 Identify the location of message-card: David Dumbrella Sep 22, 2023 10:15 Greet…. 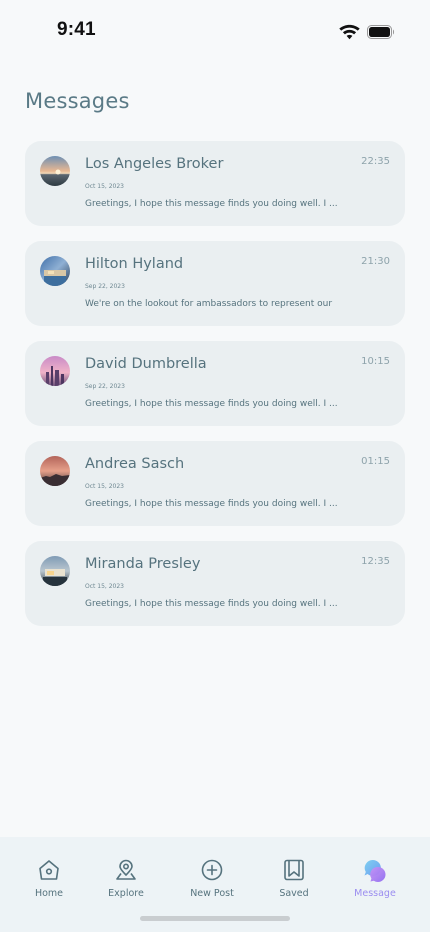
(215, 383).